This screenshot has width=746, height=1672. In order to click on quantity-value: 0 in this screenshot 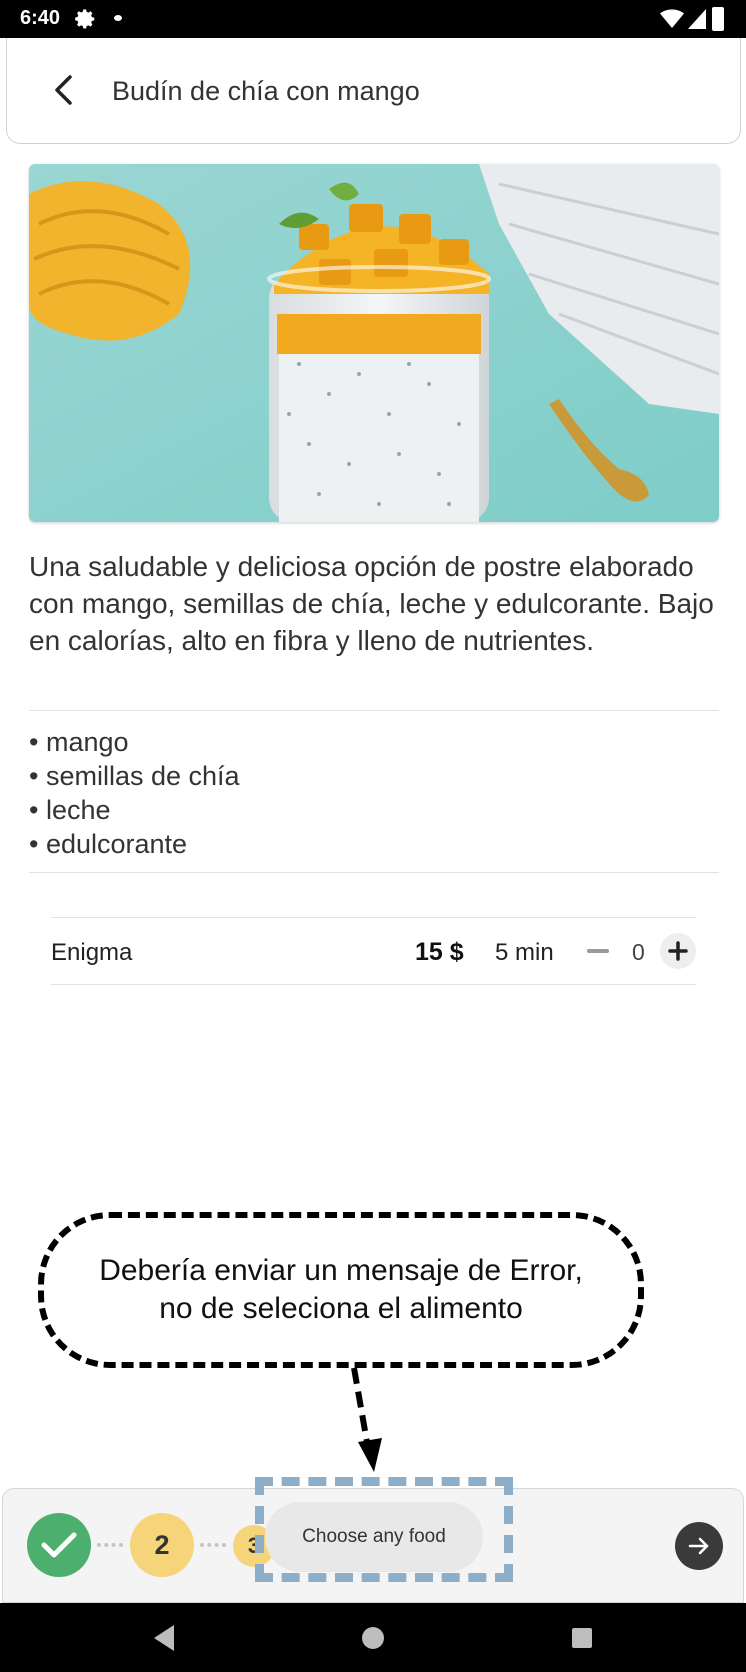, I will do `click(638, 952)`.